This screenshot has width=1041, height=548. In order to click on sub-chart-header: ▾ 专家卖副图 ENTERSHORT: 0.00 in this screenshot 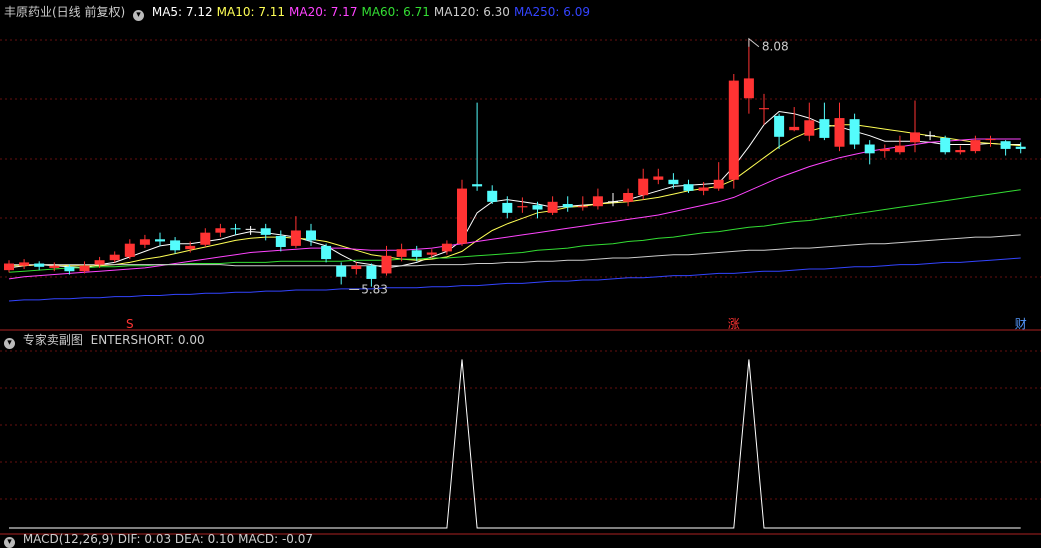, I will do `click(106, 340)`.